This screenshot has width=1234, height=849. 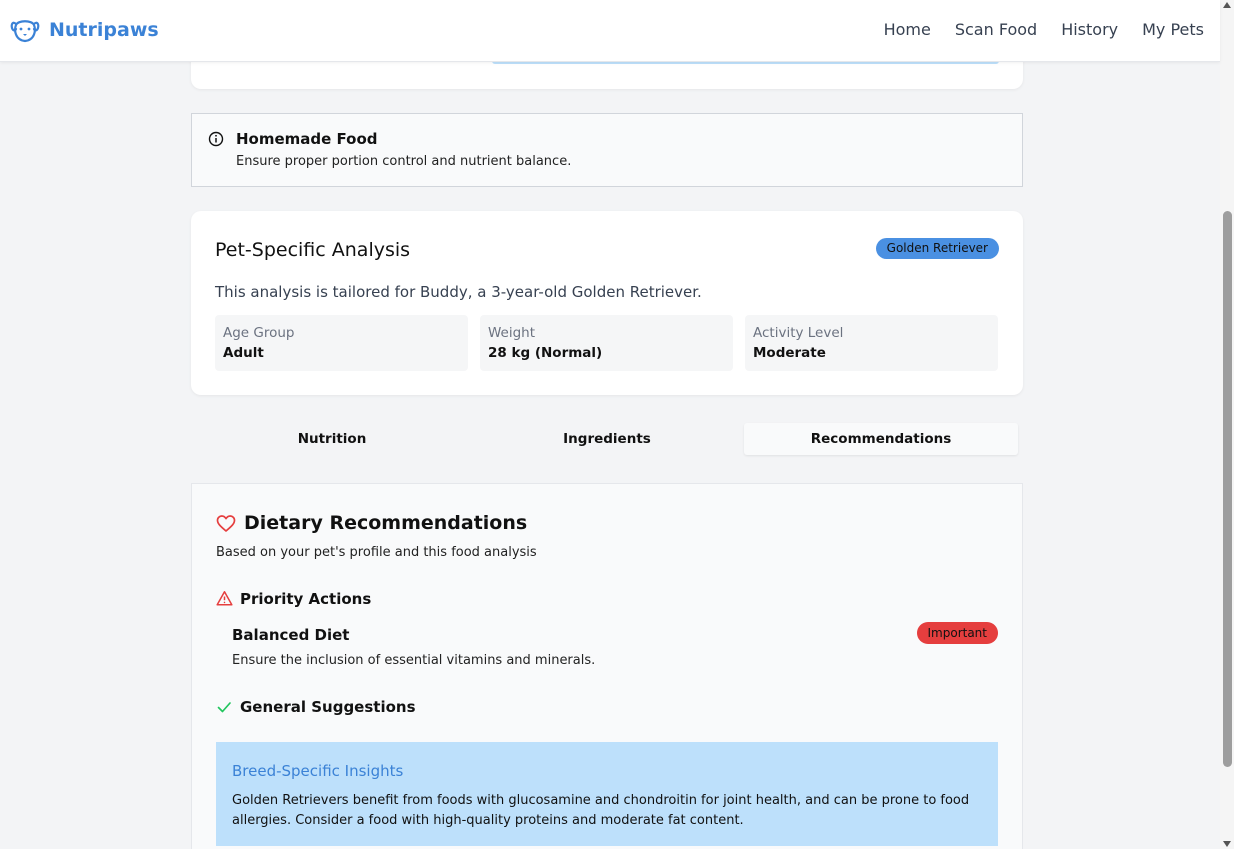 What do you see at coordinates (1089, 29) in the screenshot?
I see `nav-link-history: History` at bounding box center [1089, 29].